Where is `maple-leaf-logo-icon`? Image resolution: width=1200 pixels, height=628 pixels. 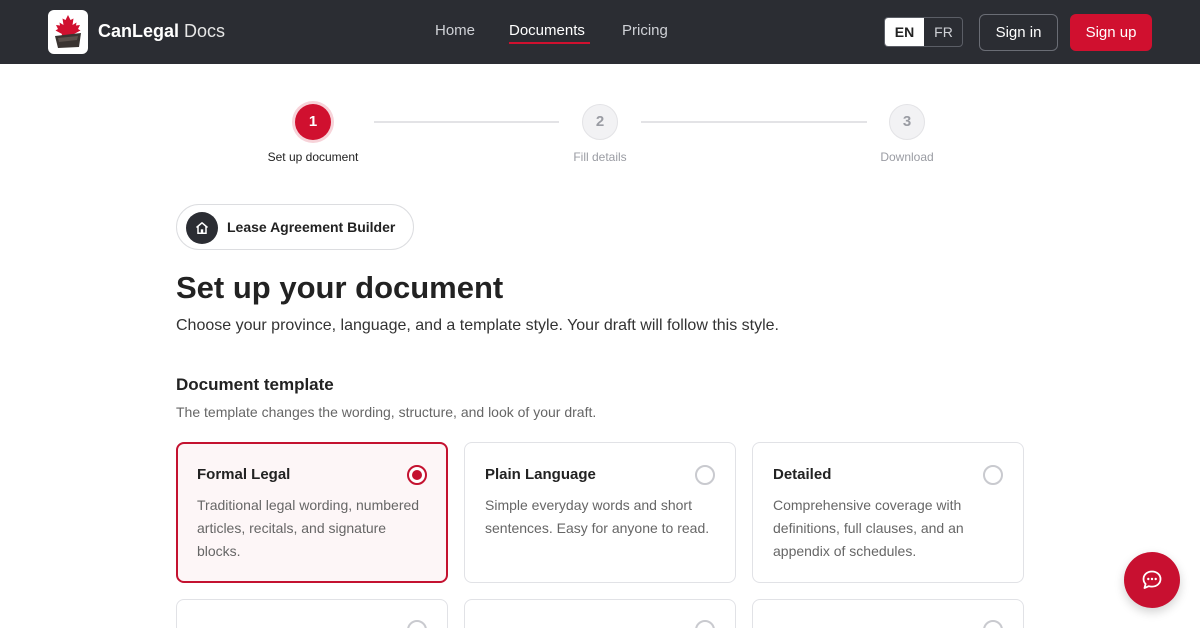
maple-leaf-logo-icon is located at coordinates (68, 31).